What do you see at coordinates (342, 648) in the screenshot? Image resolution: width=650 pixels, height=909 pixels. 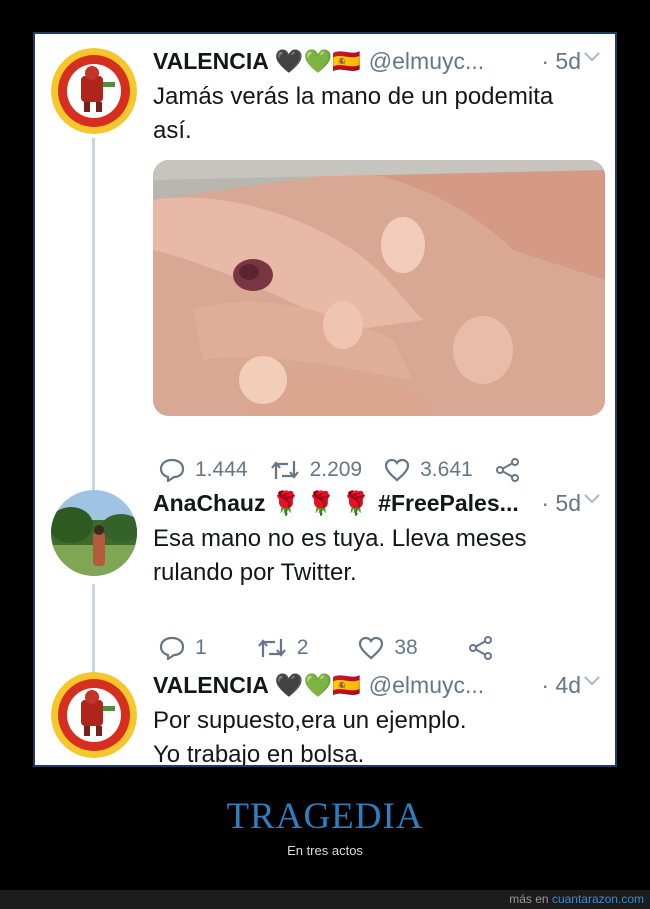 I see `tweet-actions: 1 2 38` at bounding box center [342, 648].